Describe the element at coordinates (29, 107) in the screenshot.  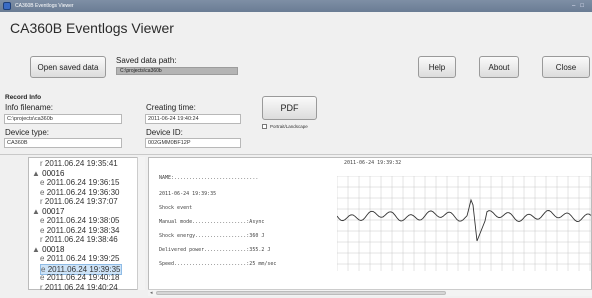
I see `info-filename-label: Info filename:` at that location.